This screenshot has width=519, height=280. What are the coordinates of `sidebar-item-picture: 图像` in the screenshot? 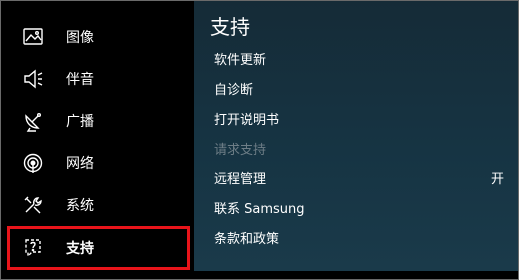 It's located at (98, 37).